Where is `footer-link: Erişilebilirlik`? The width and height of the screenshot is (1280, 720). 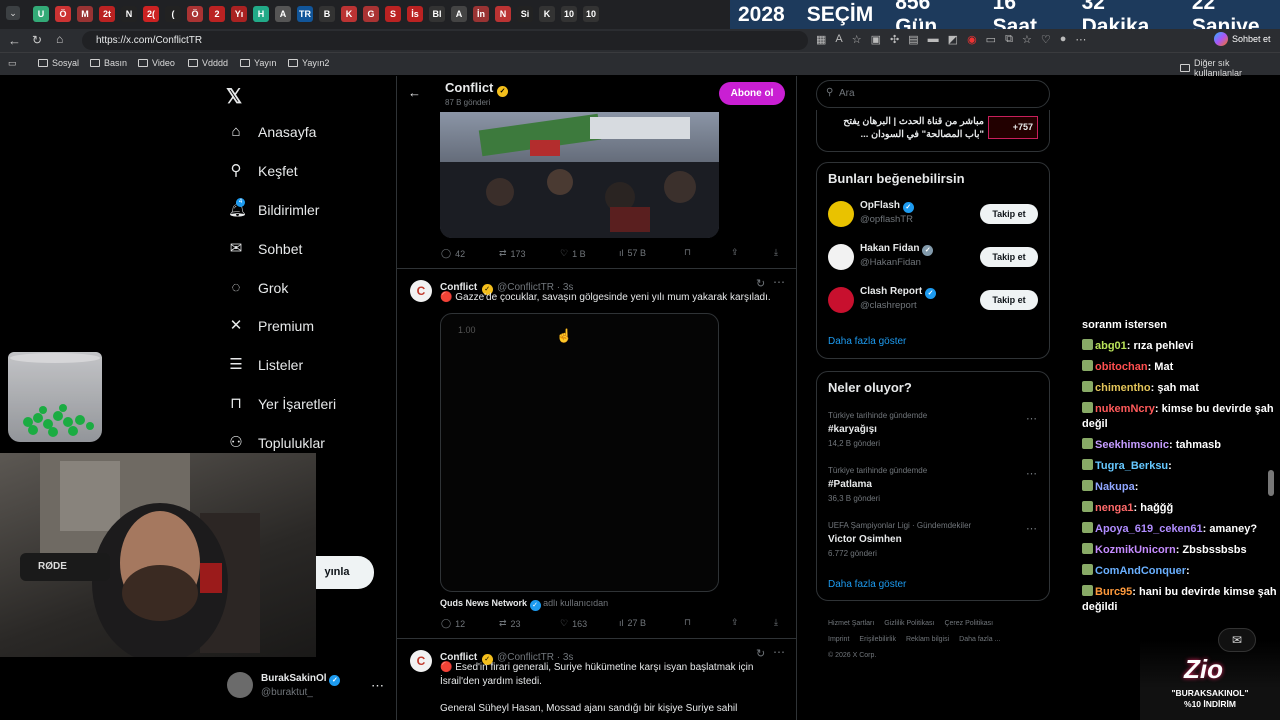 footer-link: Erişilebilirlik is located at coordinates (877, 639).